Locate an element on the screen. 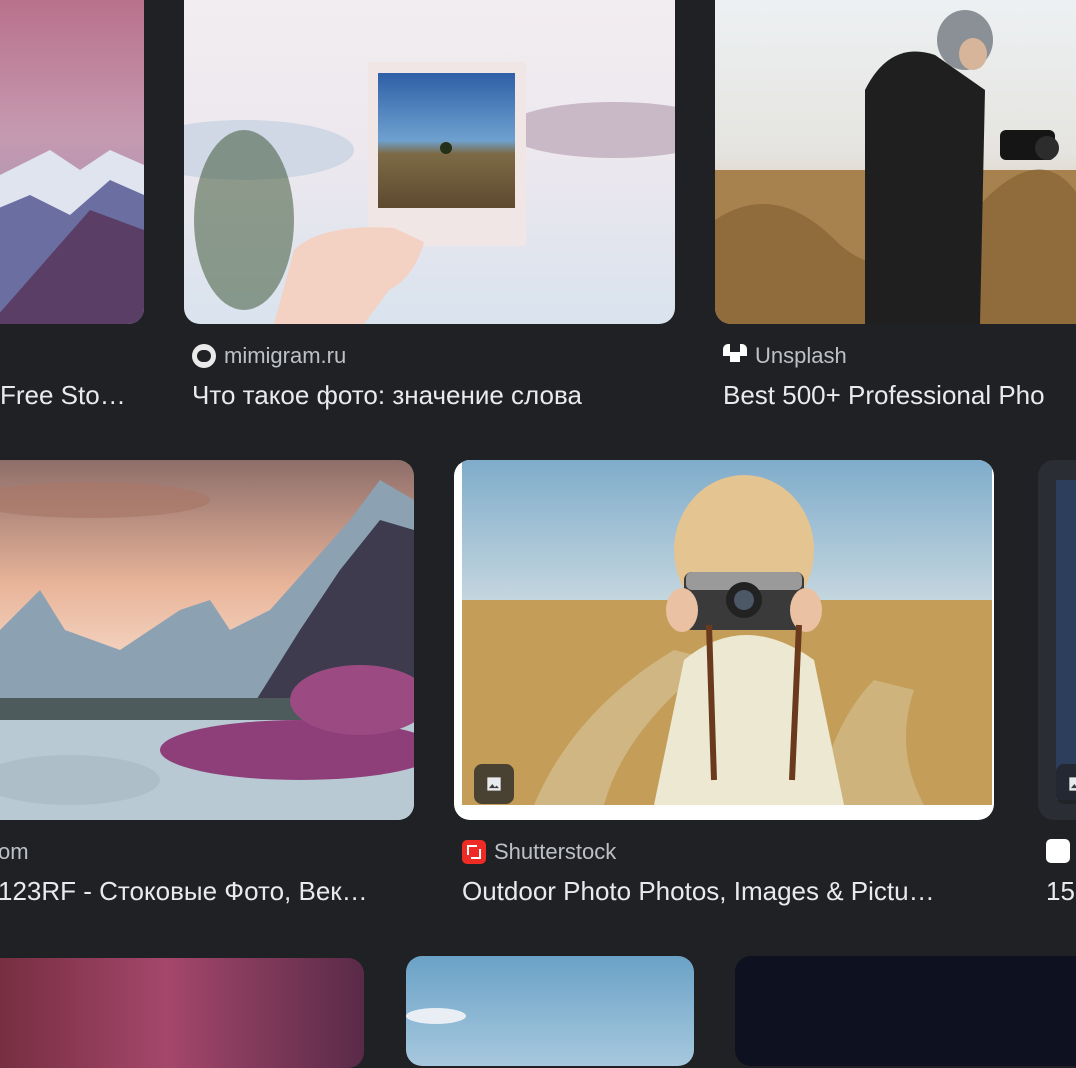 The width and height of the screenshot is (1076, 1068). result-source: om is located at coordinates (14, 851).